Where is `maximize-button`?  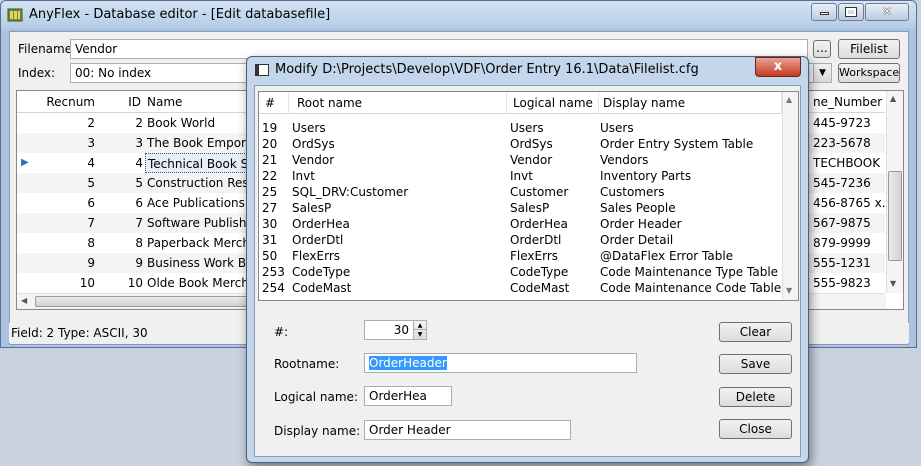 maximize-button is located at coordinates (851, 12).